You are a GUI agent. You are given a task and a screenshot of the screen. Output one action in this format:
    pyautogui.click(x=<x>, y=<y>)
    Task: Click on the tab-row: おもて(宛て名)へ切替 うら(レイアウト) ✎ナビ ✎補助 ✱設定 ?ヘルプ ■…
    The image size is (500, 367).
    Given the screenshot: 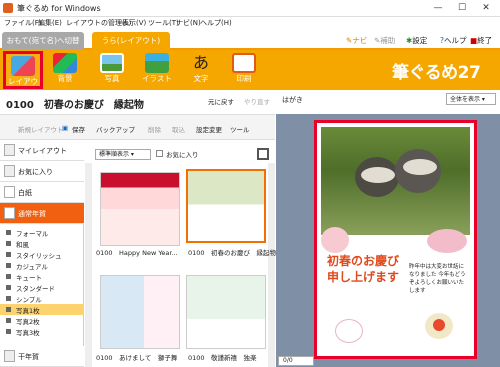 What is the action you would take?
    pyautogui.click(x=250, y=40)
    